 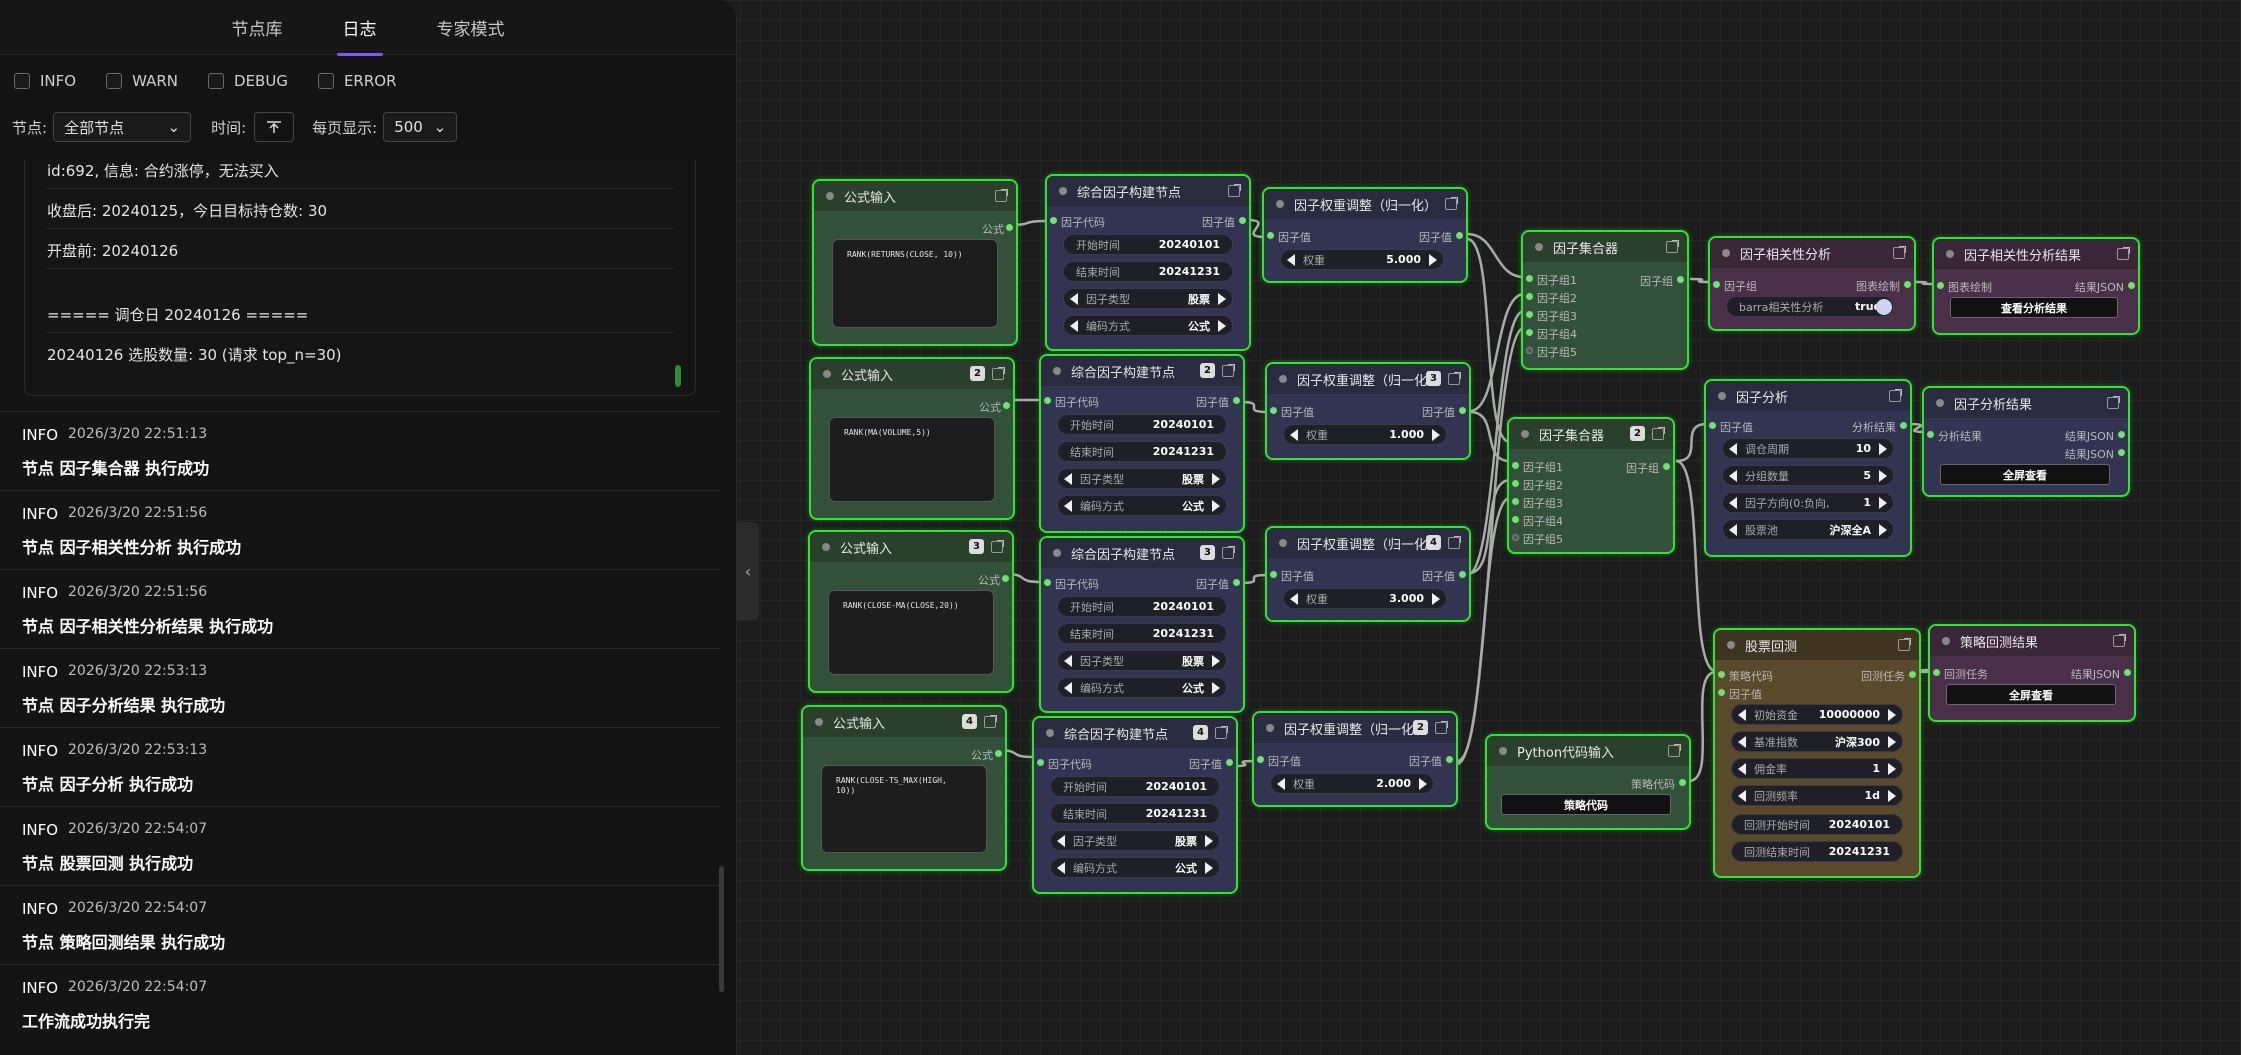 I want to click on node-header: 公式输入 3, so click(x=911, y=547).